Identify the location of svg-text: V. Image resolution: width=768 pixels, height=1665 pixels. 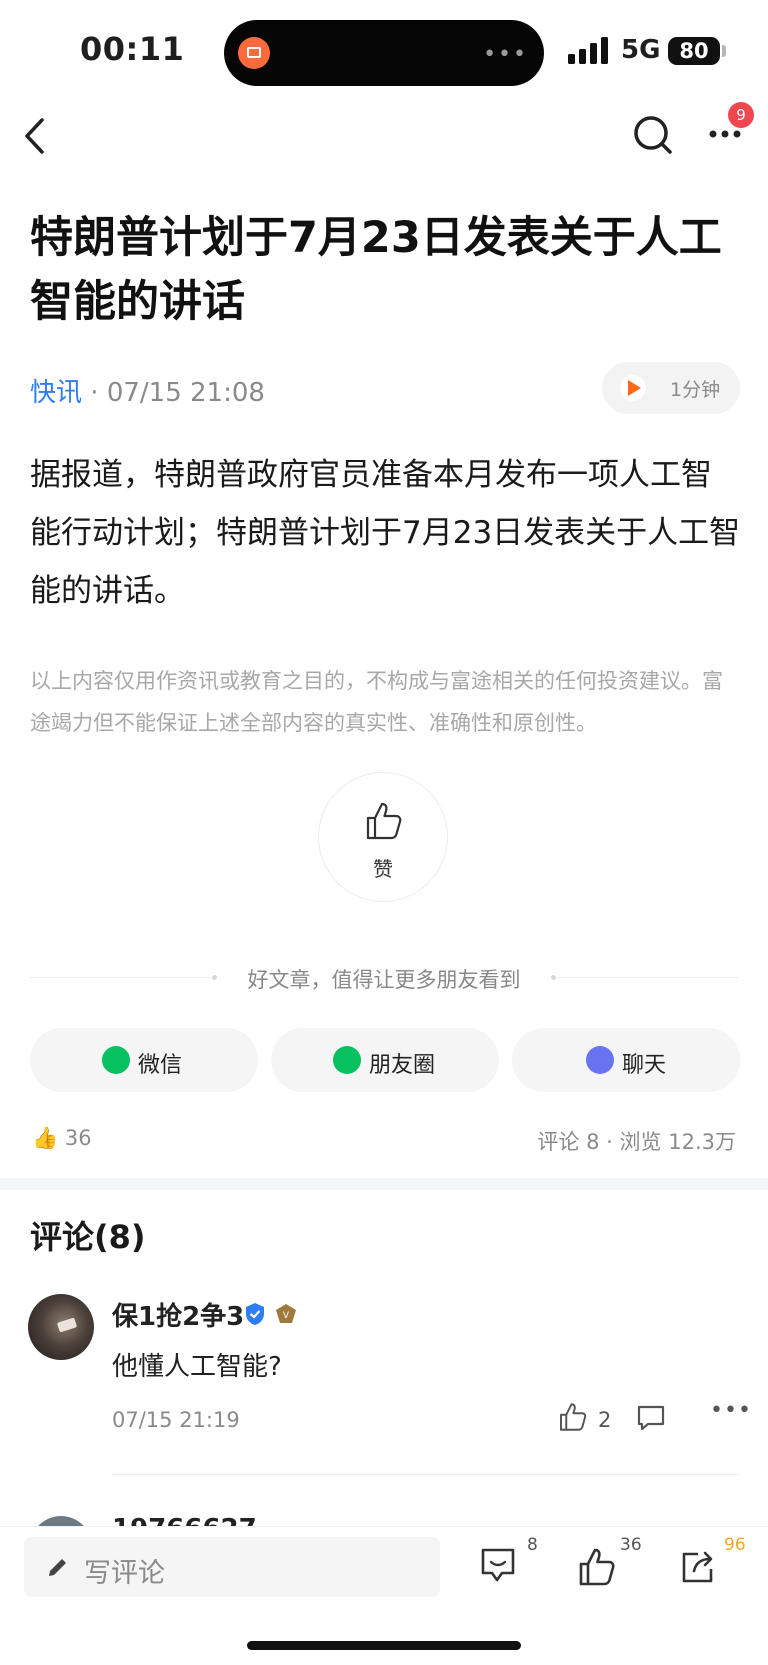
(286, 1316).